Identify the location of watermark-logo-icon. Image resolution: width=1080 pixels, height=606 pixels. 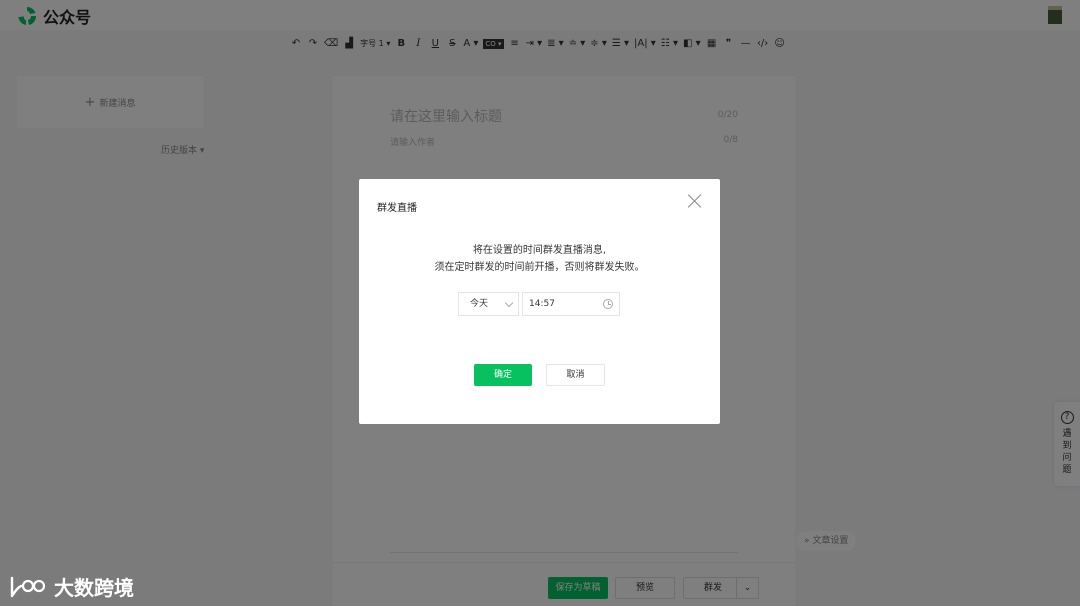
(28, 586).